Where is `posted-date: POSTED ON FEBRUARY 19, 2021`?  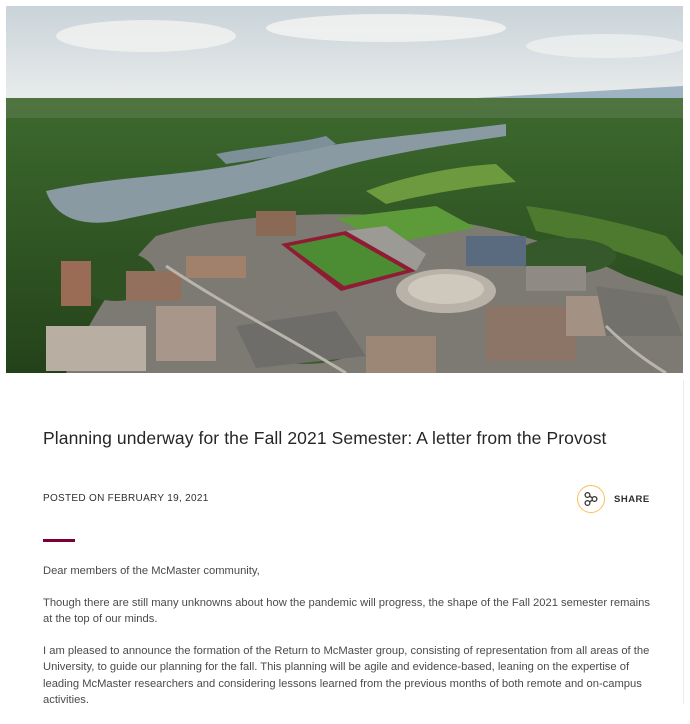
posted-date: POSTED ON FEBRUARY 19, 2021 is located at coordinates (126, 498).